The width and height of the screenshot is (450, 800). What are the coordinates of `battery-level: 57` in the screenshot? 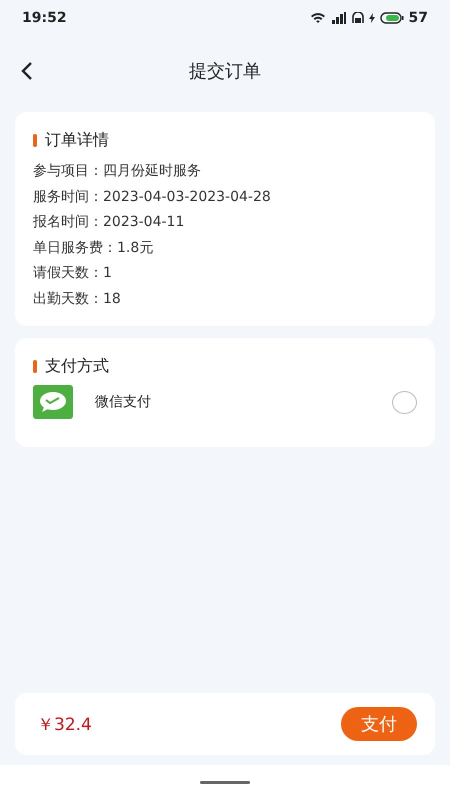 It's located at (418, 18).